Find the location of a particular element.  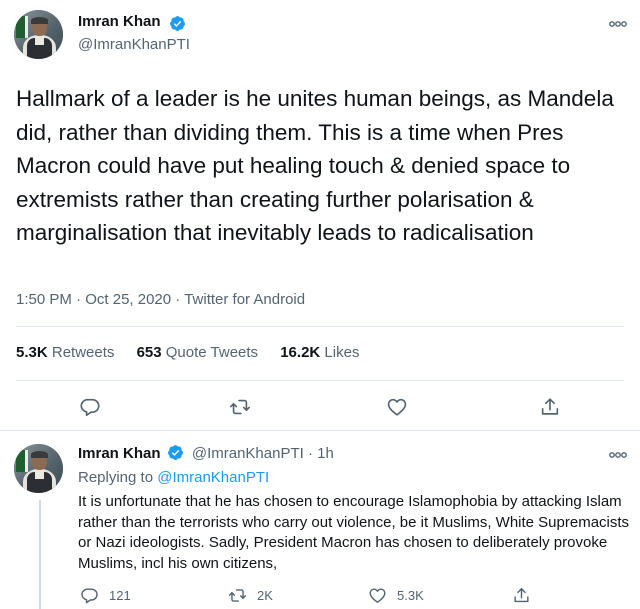

main-tweet-author-name: Imran Khan is located at coordinates (119, 21).